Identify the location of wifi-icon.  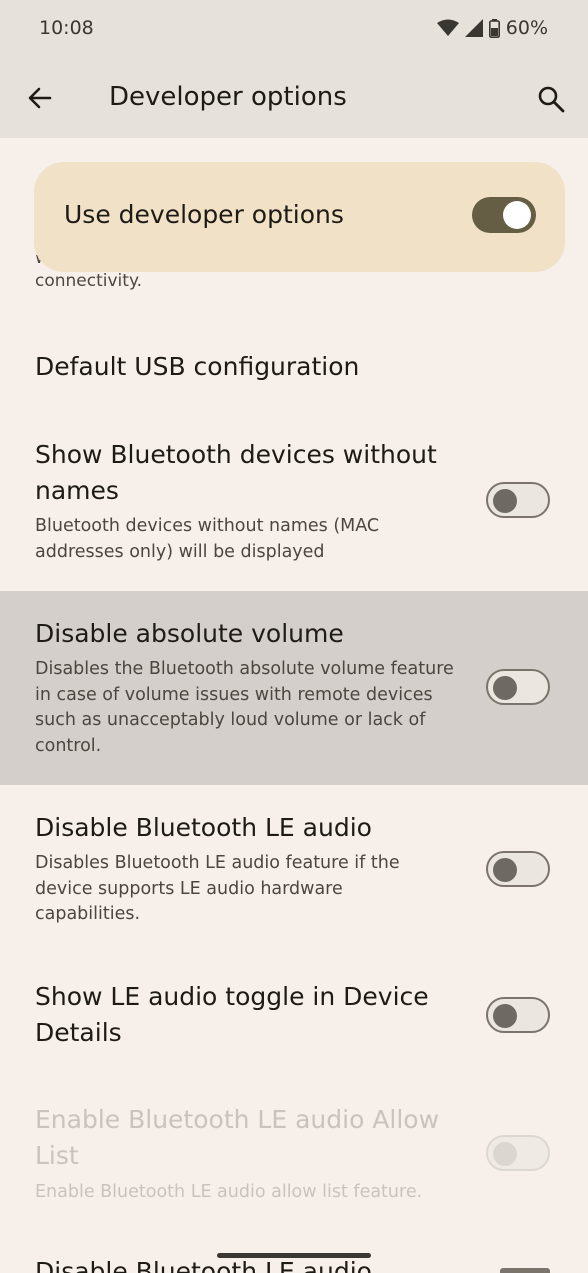
(447, 28).